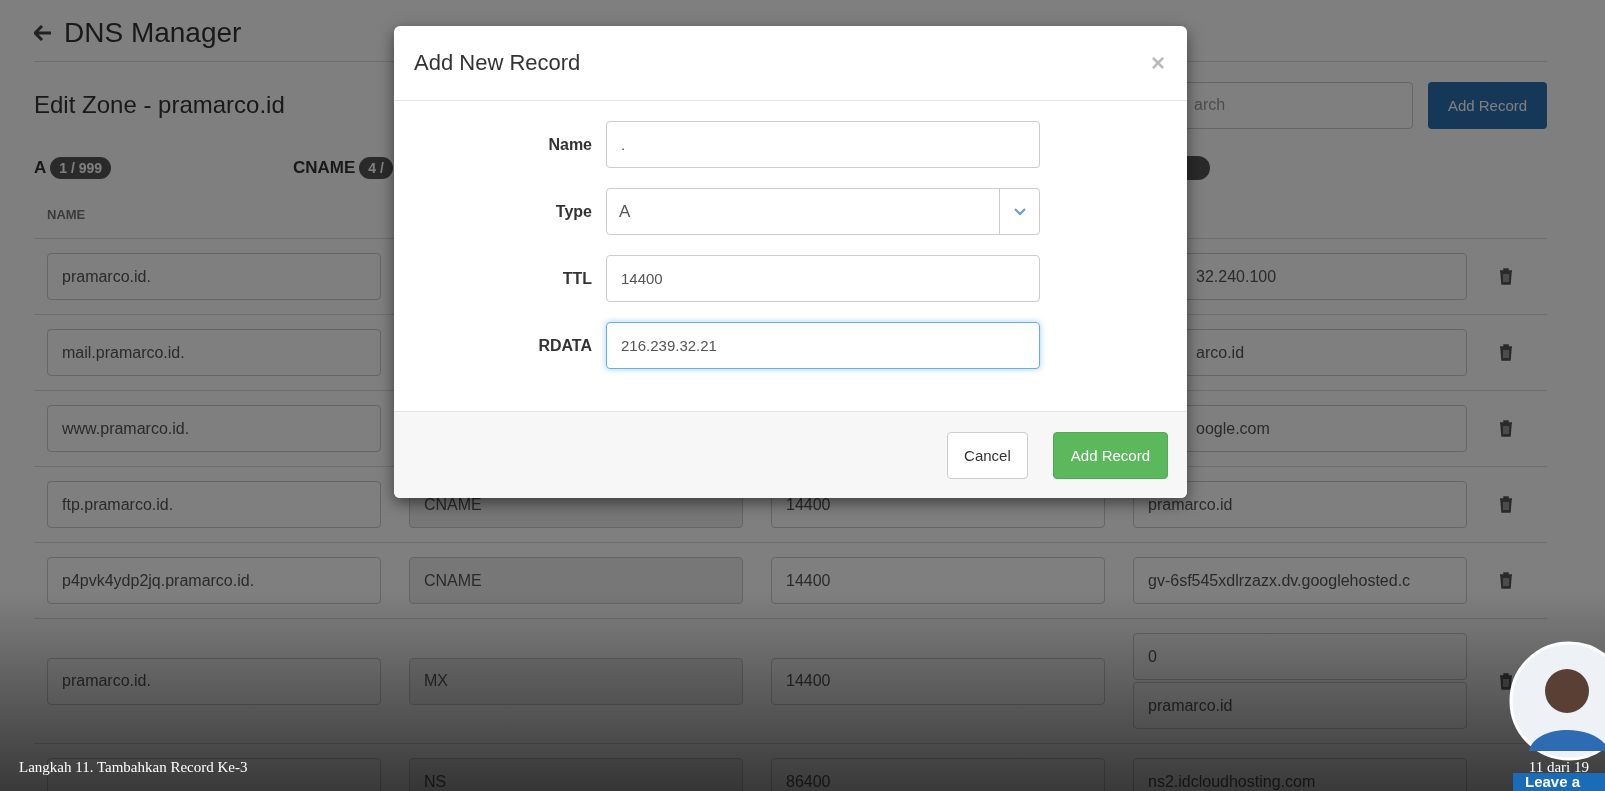 This screenshot has width=1605, height=791. Describe the element at coordinates (376, 168) in the screenshot. I see `count-badge: 4 /` at that location.